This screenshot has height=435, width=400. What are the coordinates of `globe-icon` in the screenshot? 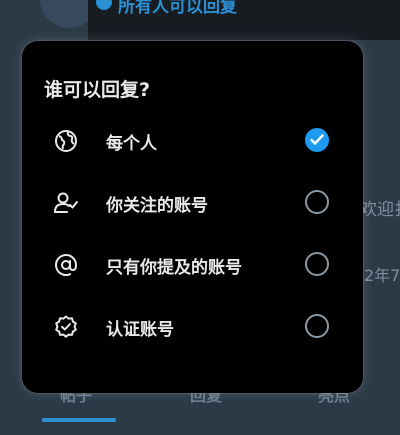 It's located at (66, 141).